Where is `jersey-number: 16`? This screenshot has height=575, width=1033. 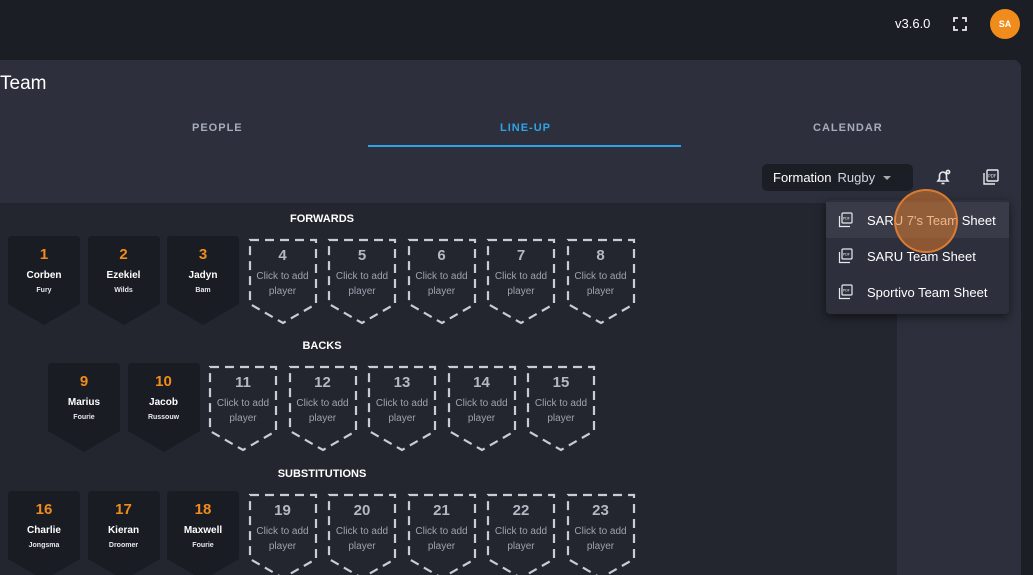
jersey-number: 16 is located at coordinates (44, 509).